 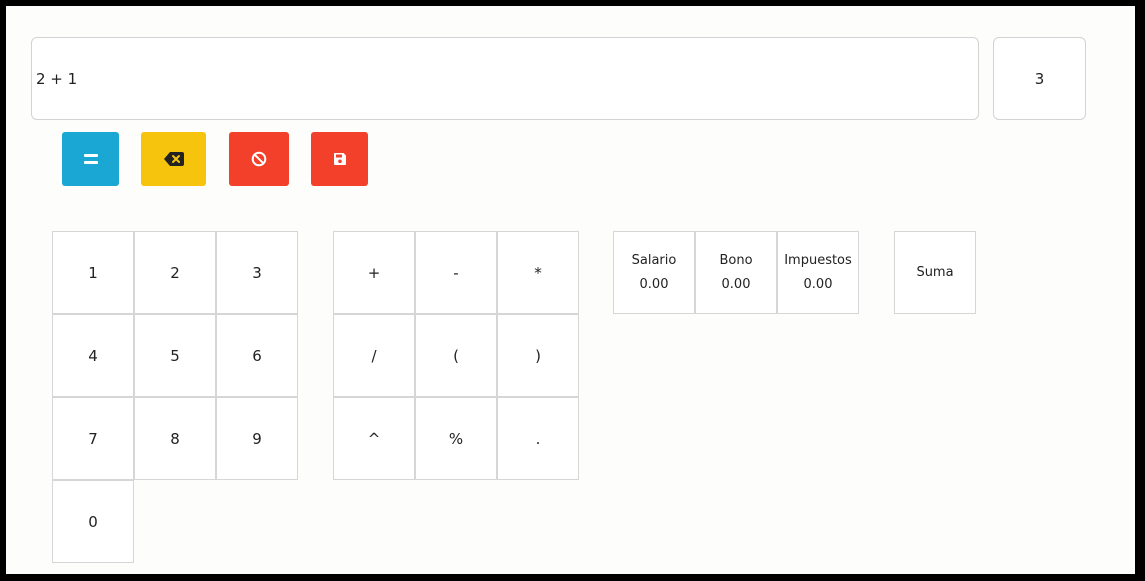 I want to click on equals-button, so click(x=90, y=159).